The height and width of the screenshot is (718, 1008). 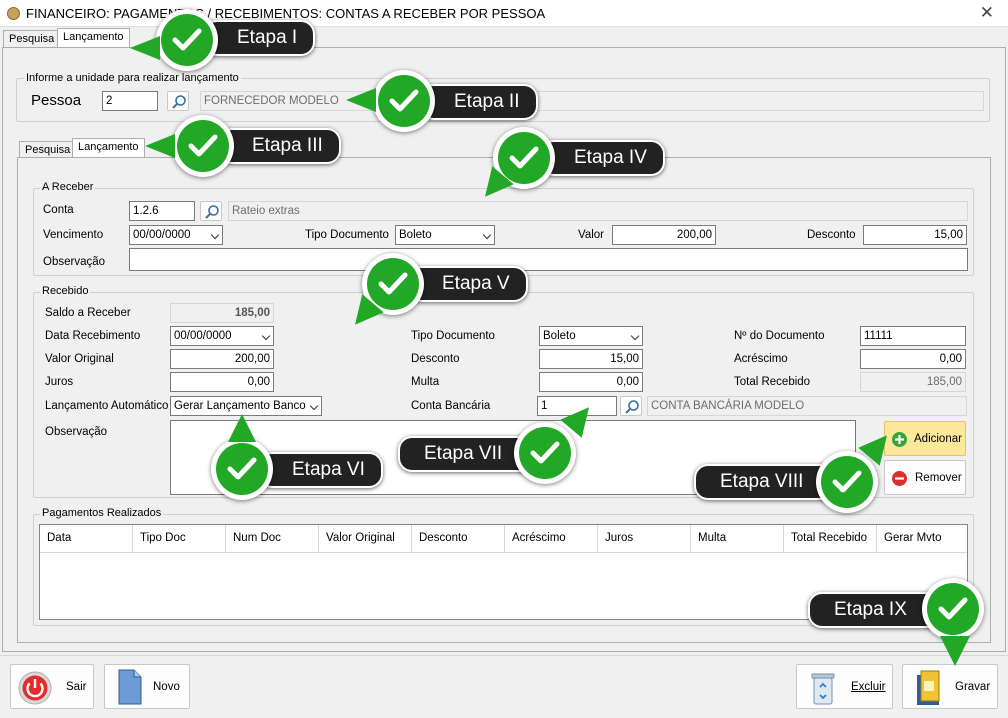 What do you see at coordinates (32, 39) in the screenshot?
I see `outer-tab-pesquisa: Pesquisa` at bounding box center [32, 39].